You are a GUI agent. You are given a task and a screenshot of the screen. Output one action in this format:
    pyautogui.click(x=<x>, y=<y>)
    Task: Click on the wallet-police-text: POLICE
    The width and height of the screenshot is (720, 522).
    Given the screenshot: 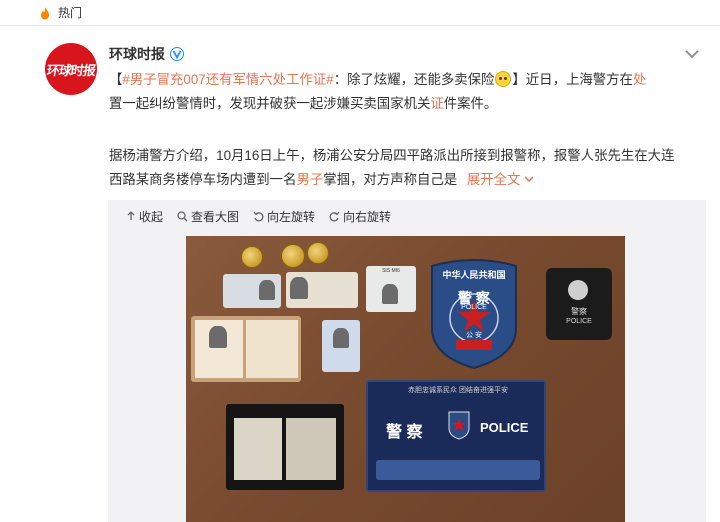 What is the action you would take?
    pyautogui.click(x=579, y=321)
    